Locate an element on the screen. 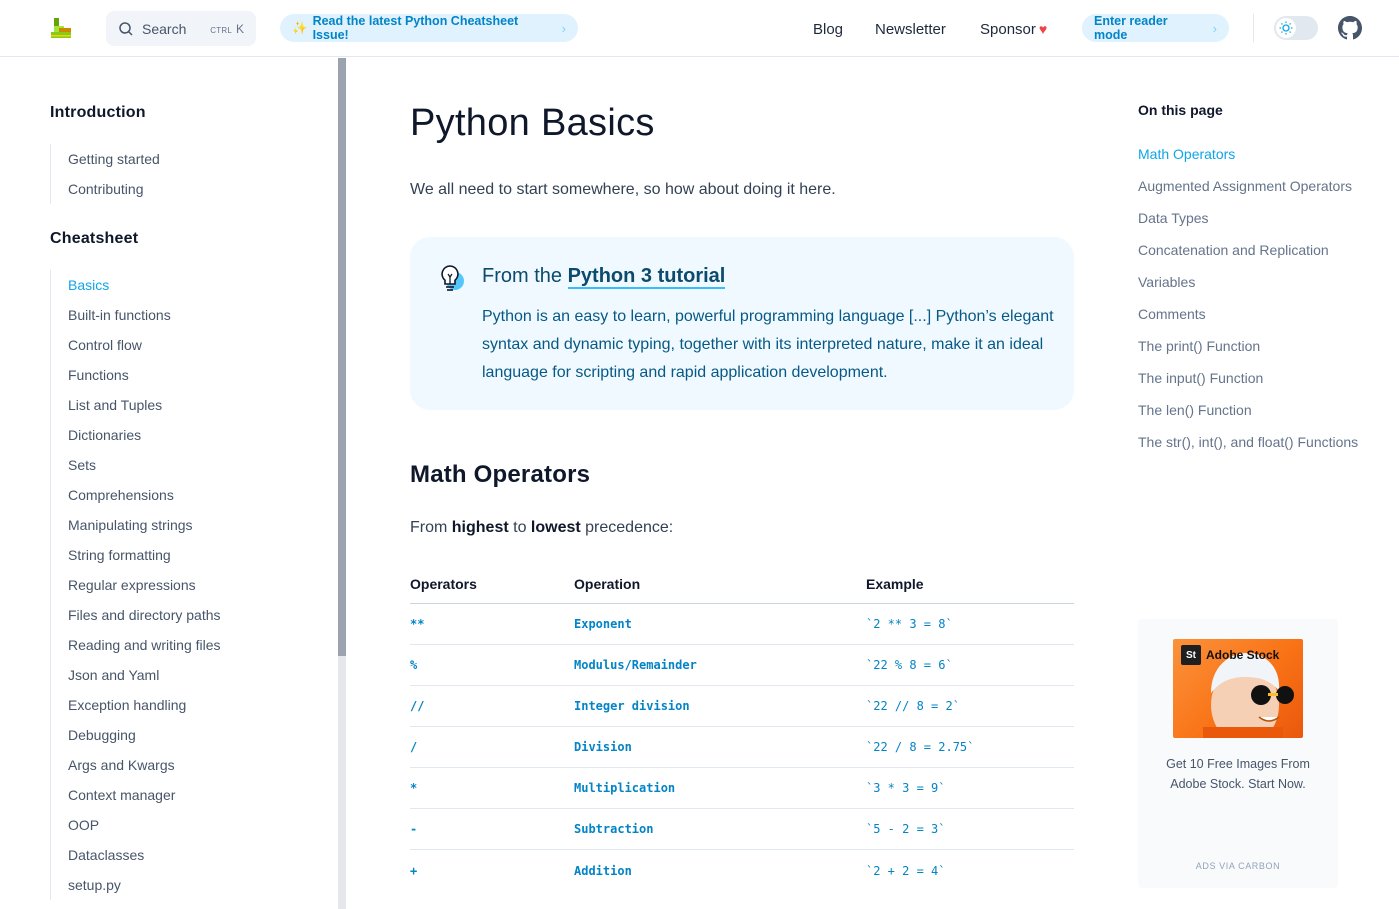 The image size is (1399, 909). operation-cell: Multiplication is located at coordinates (625, 788).